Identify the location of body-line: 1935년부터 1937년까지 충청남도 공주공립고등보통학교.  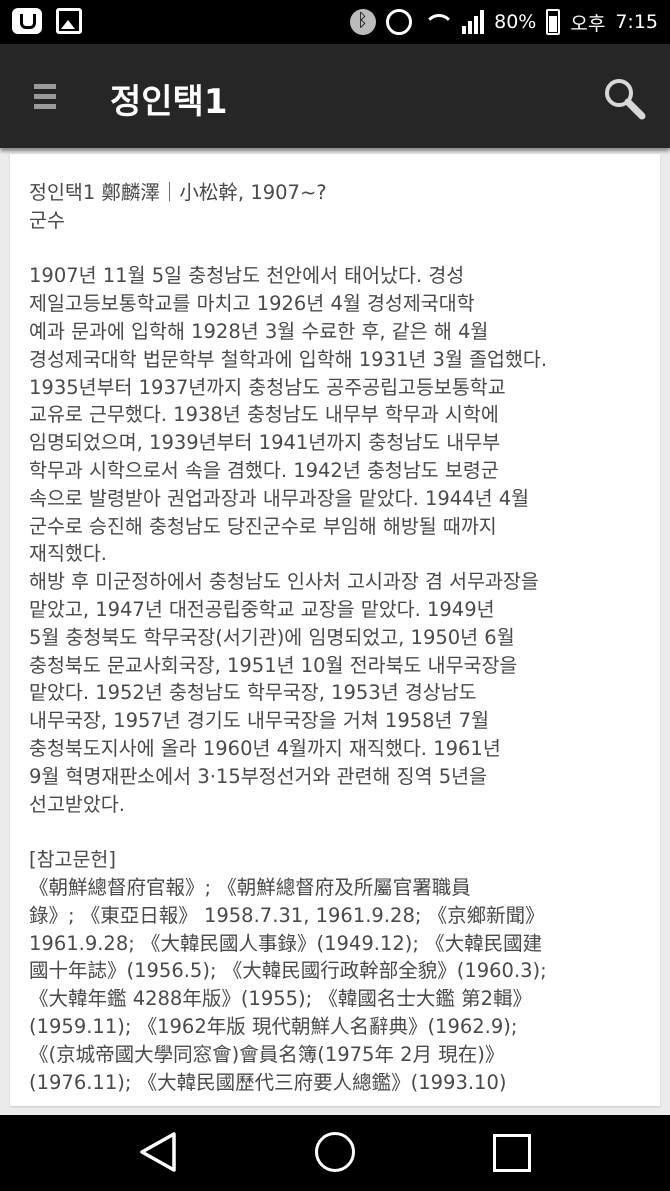
(267, 387).